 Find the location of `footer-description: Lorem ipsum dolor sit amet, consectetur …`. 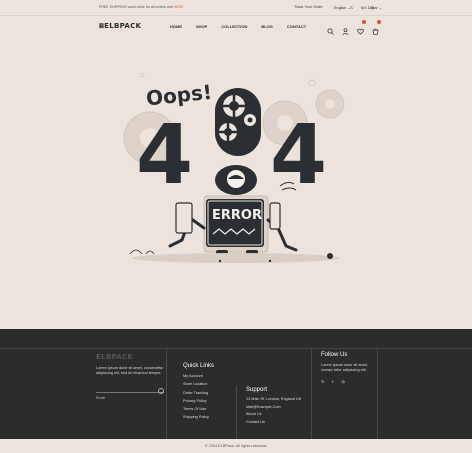

footer-description: Lorem ipsum dolor sit amet, consectetur … is located at coordinates (130, 371).